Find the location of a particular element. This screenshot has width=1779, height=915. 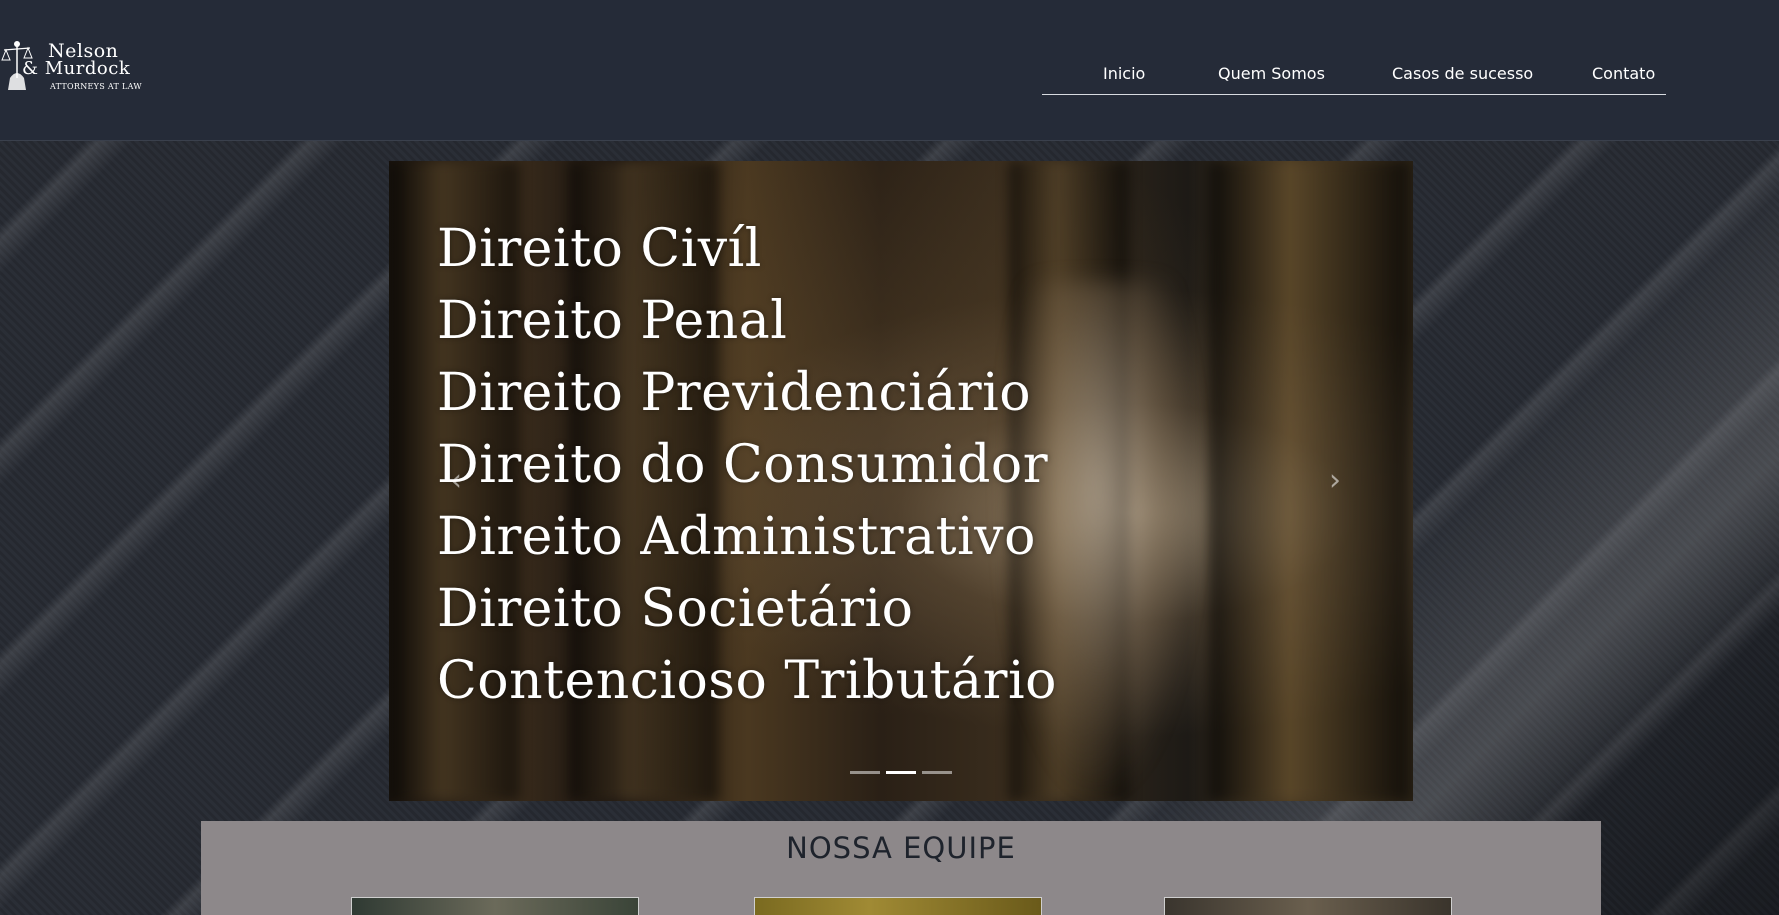

chevron-left-icon: ‹ is located at coordinates (456, 481).